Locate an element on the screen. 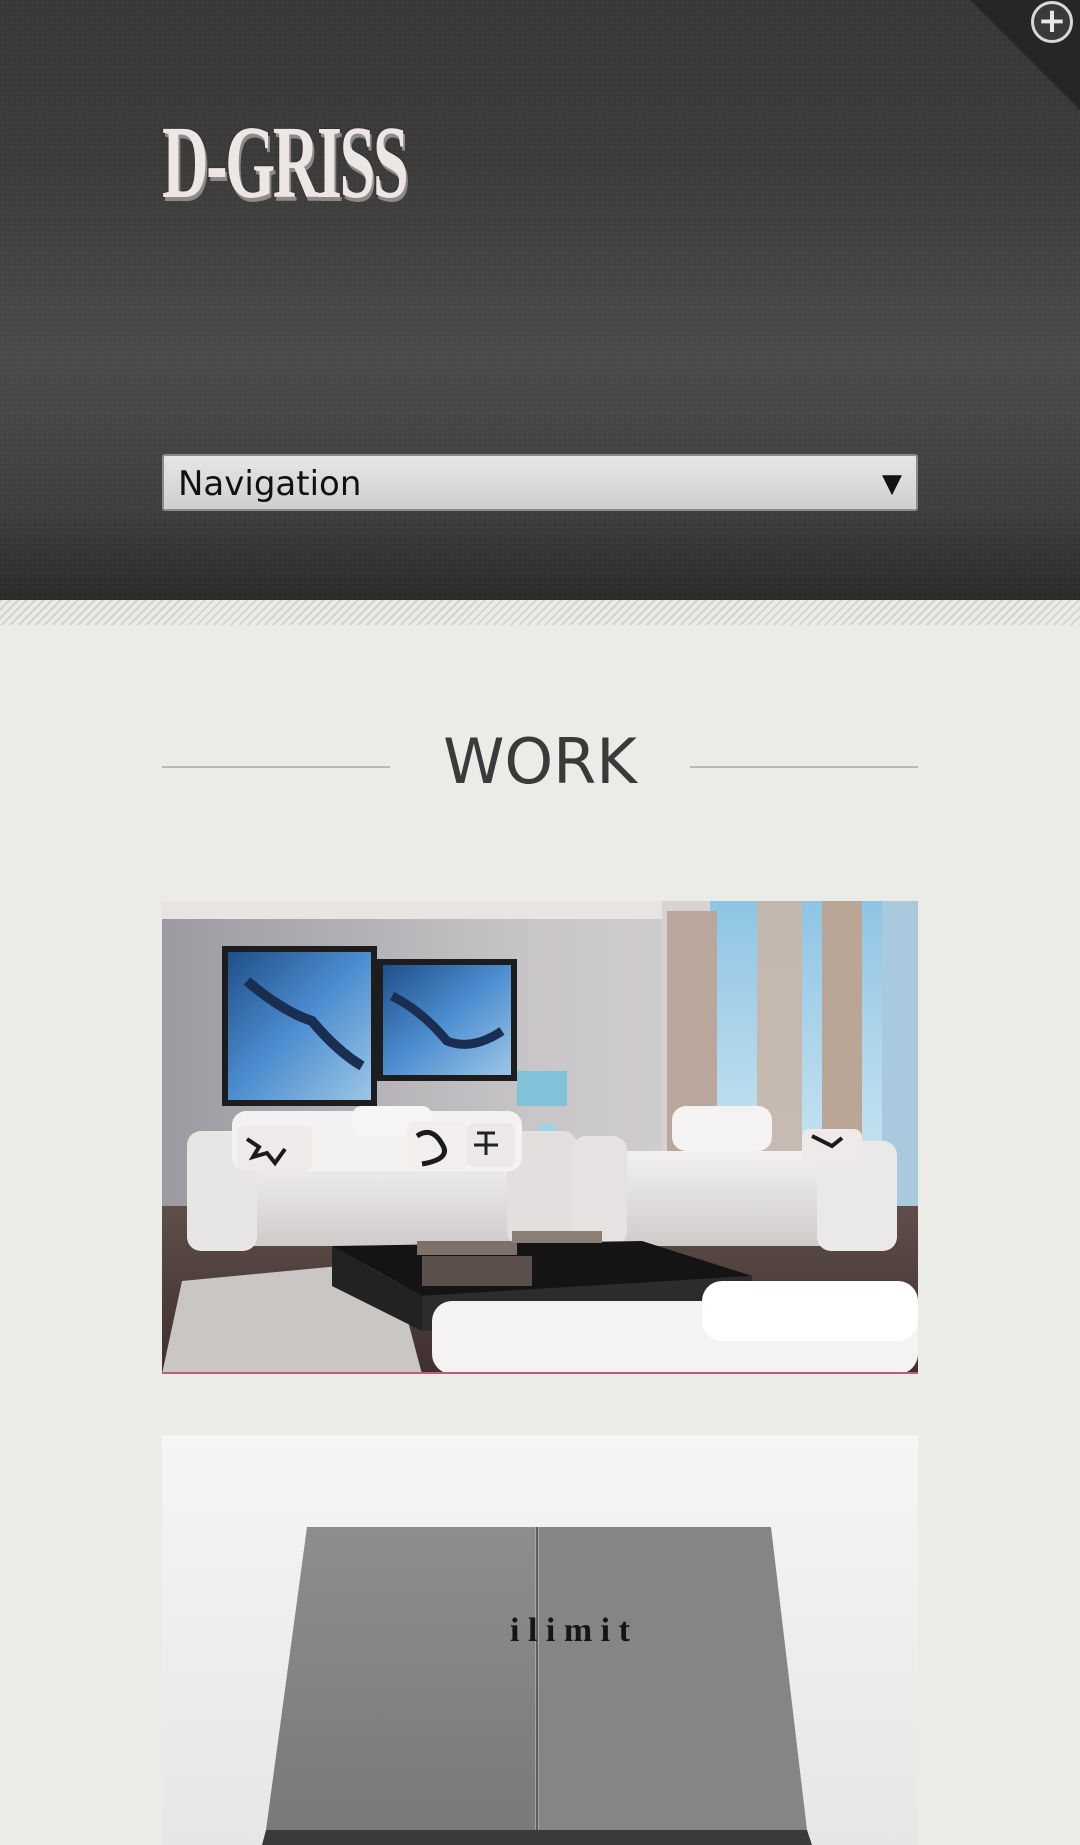 This screenshot has height=1845, width=1080. striped-divider is located at coordinates (540, 612).